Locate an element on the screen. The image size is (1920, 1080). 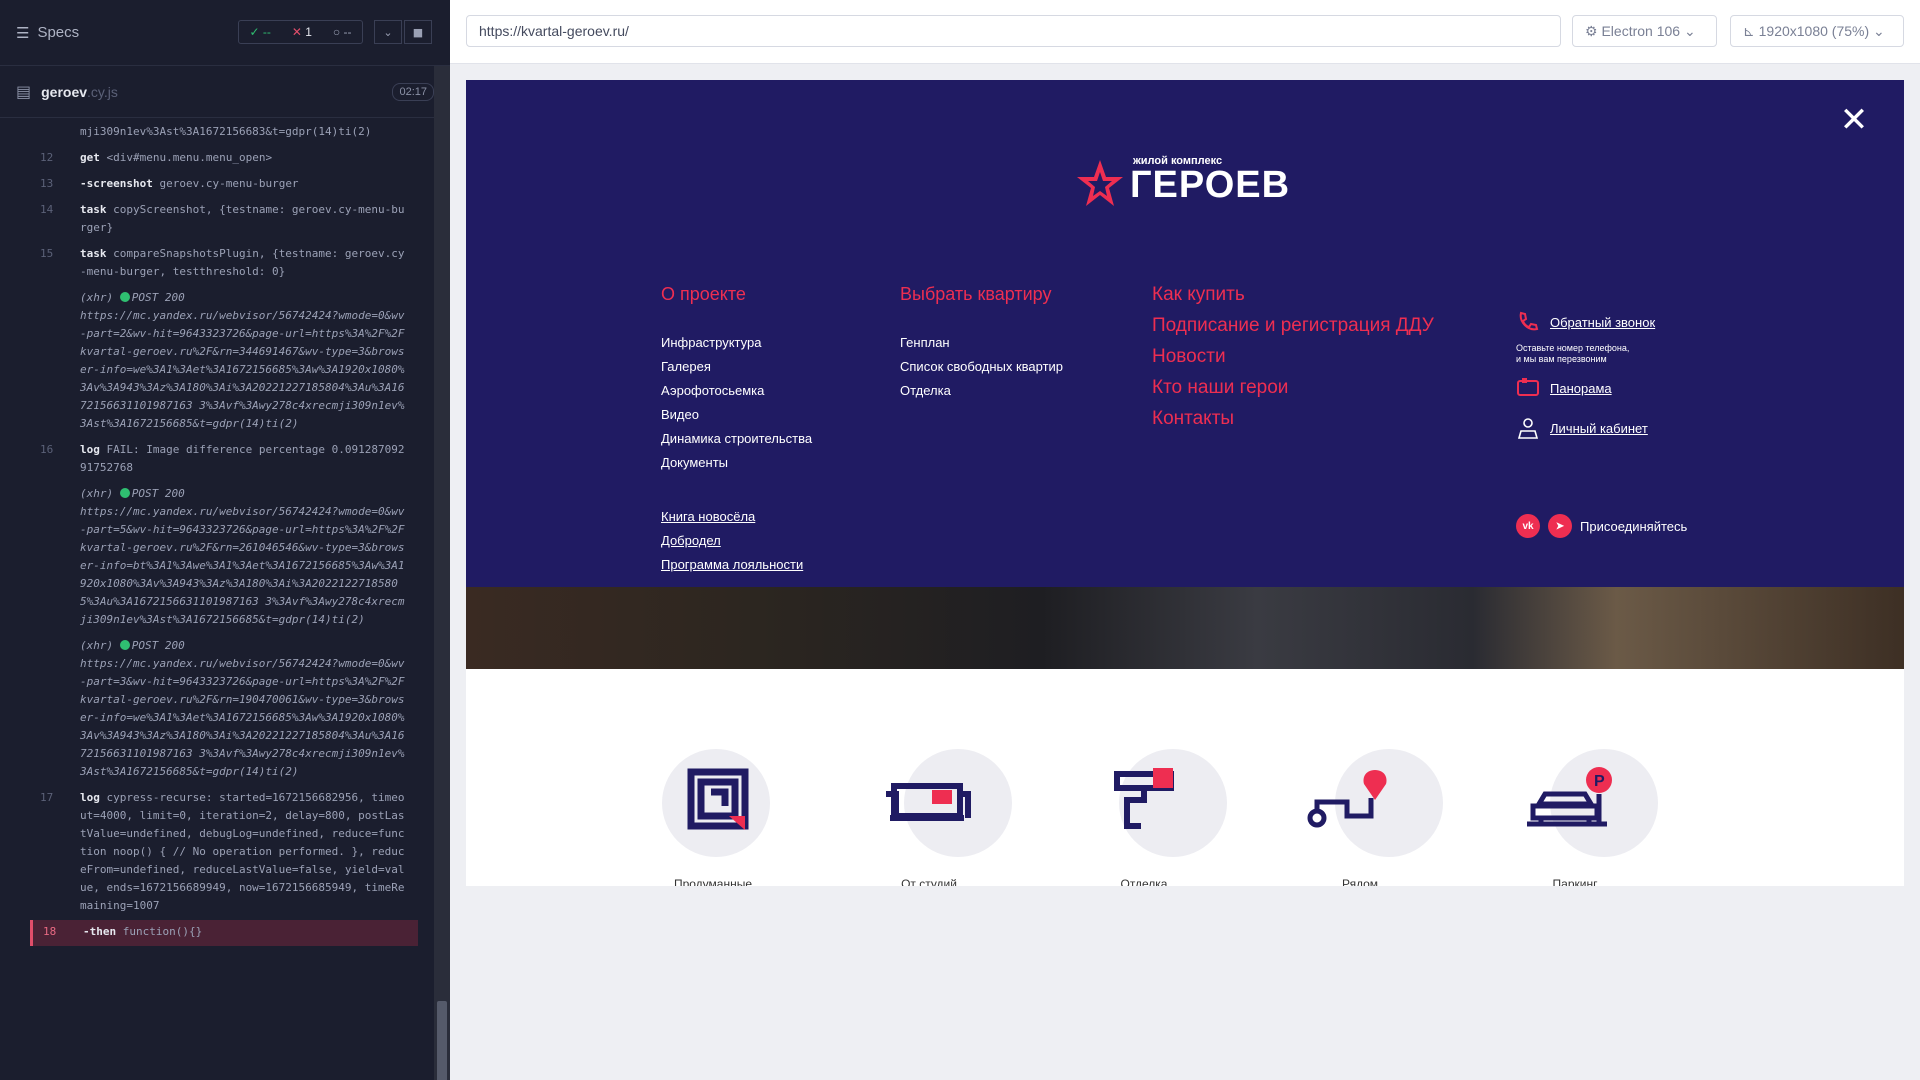
command-row: 13 -screenshot geroev.cy-menu-burger is located at coordinates (224, 185).